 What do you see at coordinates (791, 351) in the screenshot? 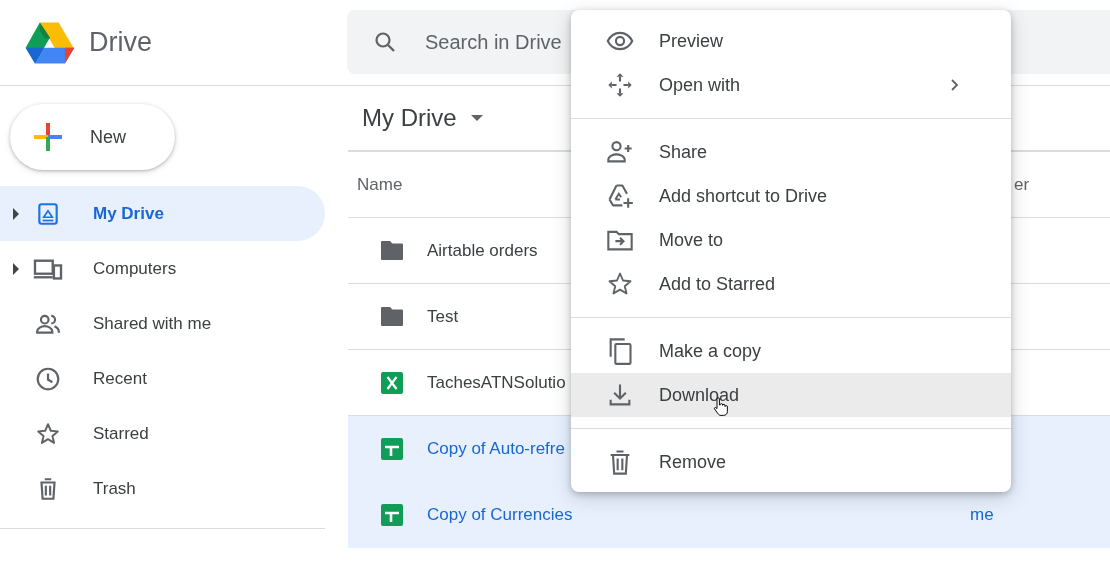
I see `menu-item: Make a copy` at bounding box center [791, 351].